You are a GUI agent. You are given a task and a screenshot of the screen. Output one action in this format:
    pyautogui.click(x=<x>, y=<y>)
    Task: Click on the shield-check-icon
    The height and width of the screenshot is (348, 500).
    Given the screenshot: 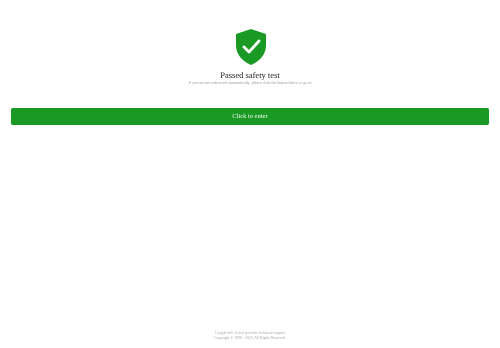 What is the action you would take?
    pyautogui.click(x=251, y=47)
    